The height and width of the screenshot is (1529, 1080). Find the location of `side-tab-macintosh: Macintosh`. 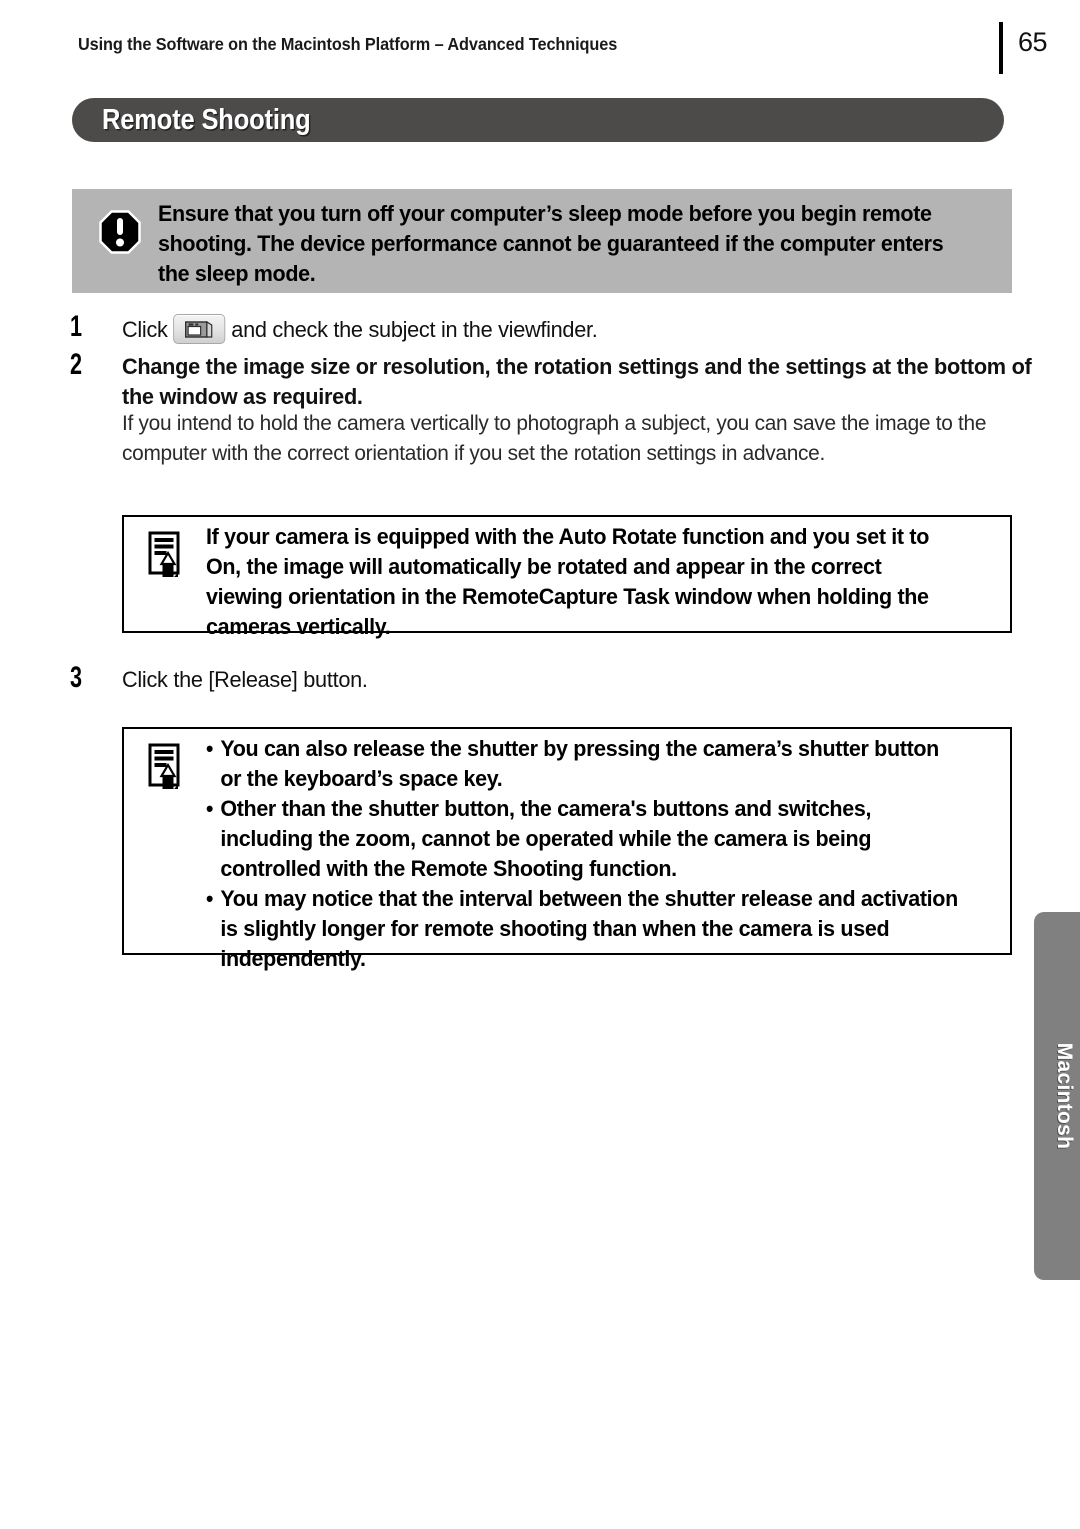

side-tab-macintosh: Macintosh is located at coordinates (1057, 1096).